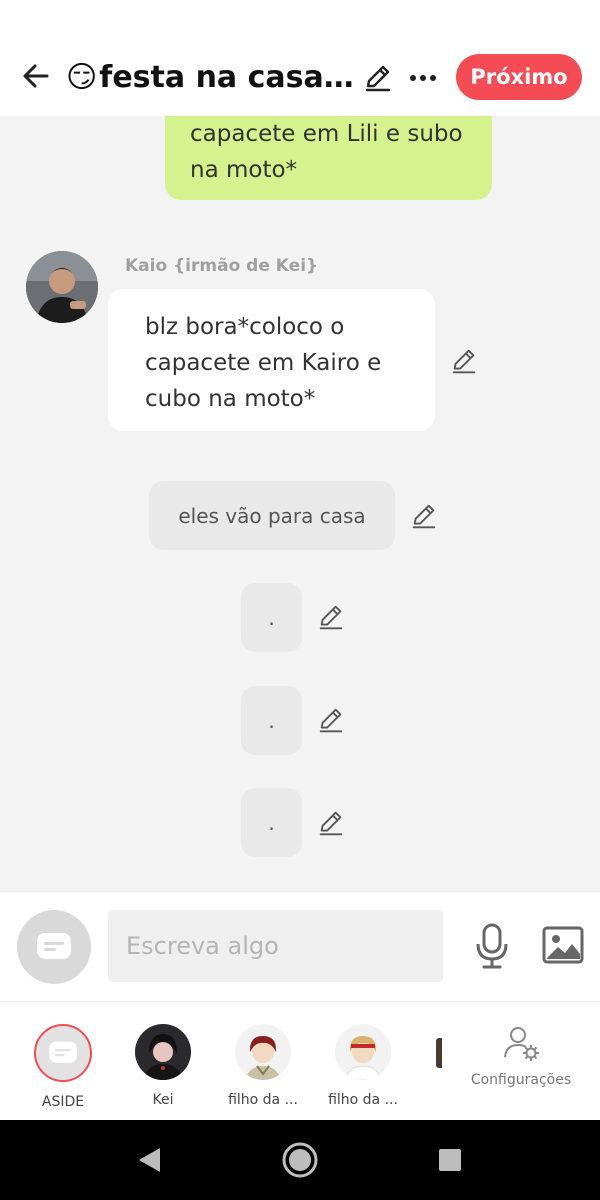 Image resolution: width=600 pixels, height=1200 pixels. I want to click on more-icon, so click(423, 78).